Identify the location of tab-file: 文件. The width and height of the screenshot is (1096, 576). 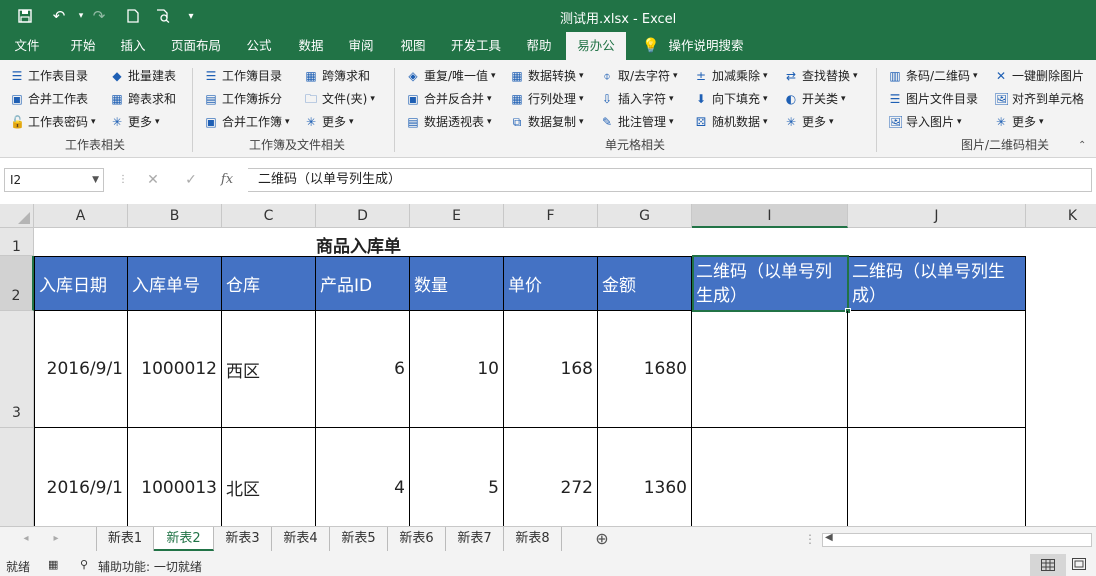
(27, 46).